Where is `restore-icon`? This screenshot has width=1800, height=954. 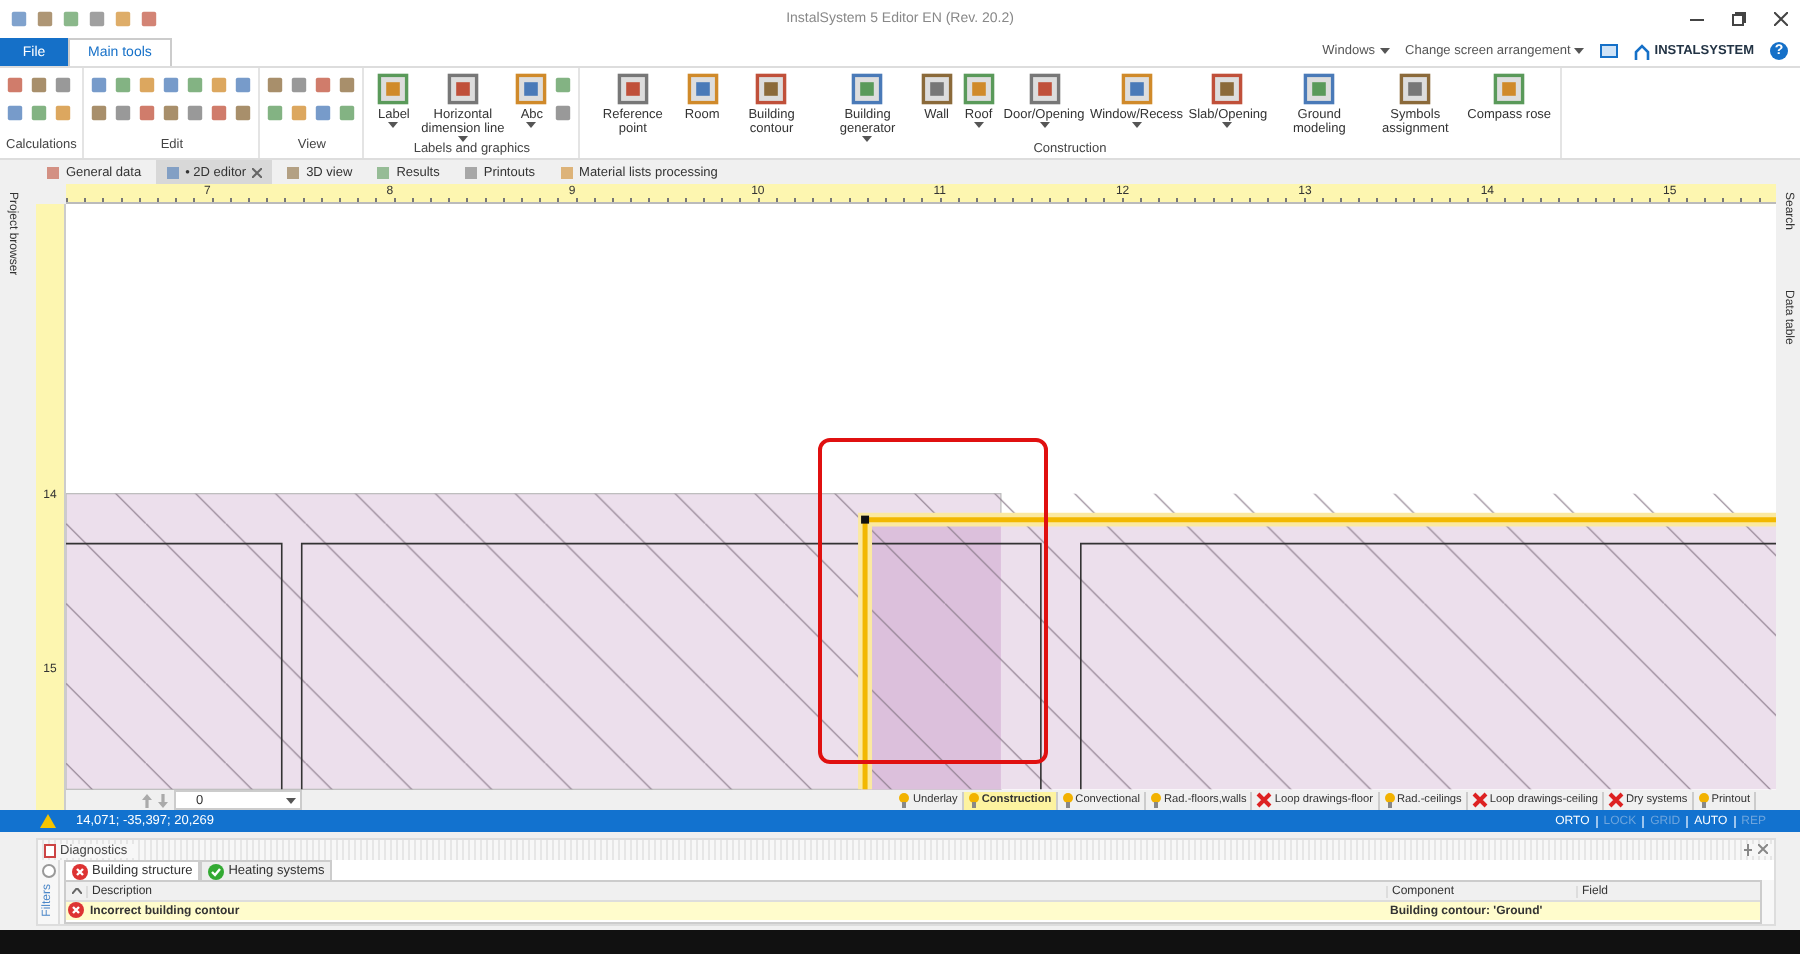
restore-icon is located at coordinates (1739, 18).